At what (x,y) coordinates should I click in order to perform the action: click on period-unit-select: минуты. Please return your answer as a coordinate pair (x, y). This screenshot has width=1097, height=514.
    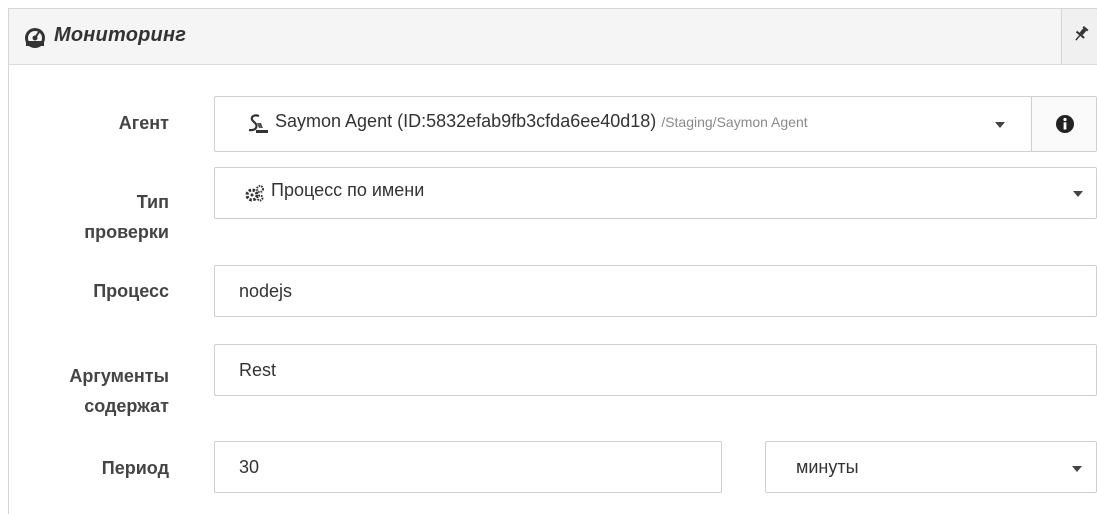
    Looking at the image, I should click on (931, 467).